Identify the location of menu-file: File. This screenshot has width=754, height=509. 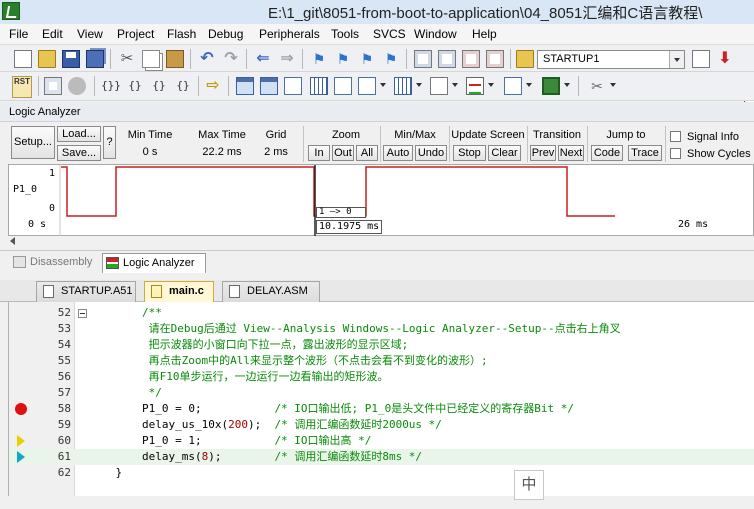
(18, 34).